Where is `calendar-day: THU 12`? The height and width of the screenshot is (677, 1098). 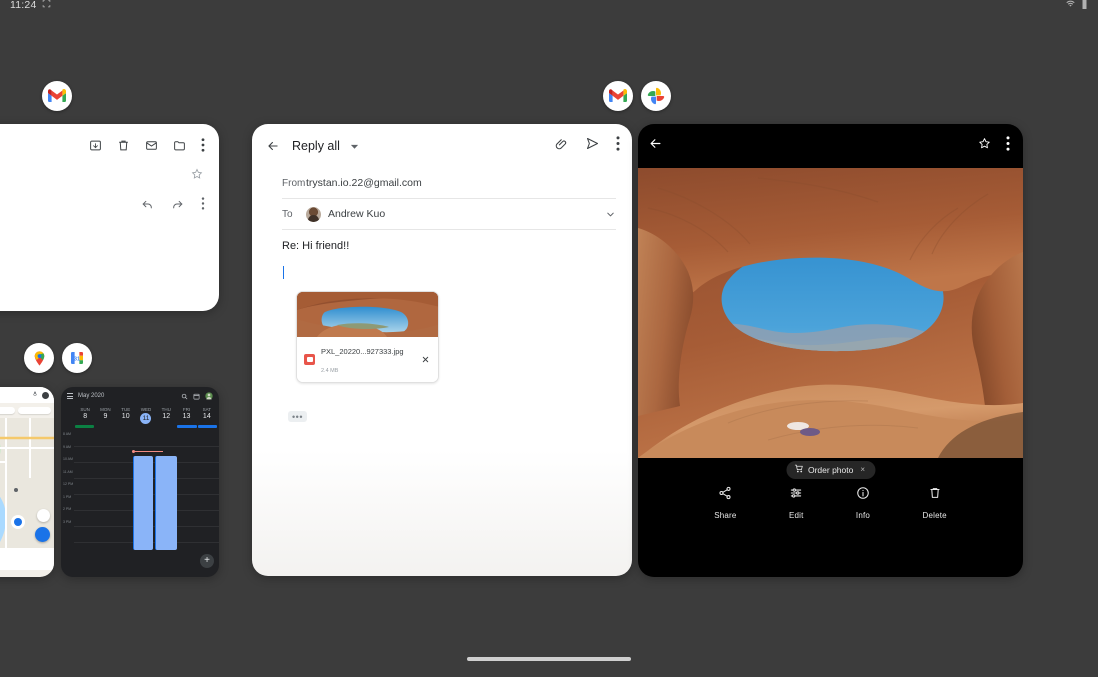 calendar-day: THU 12 is located at coordinates (166, 415).